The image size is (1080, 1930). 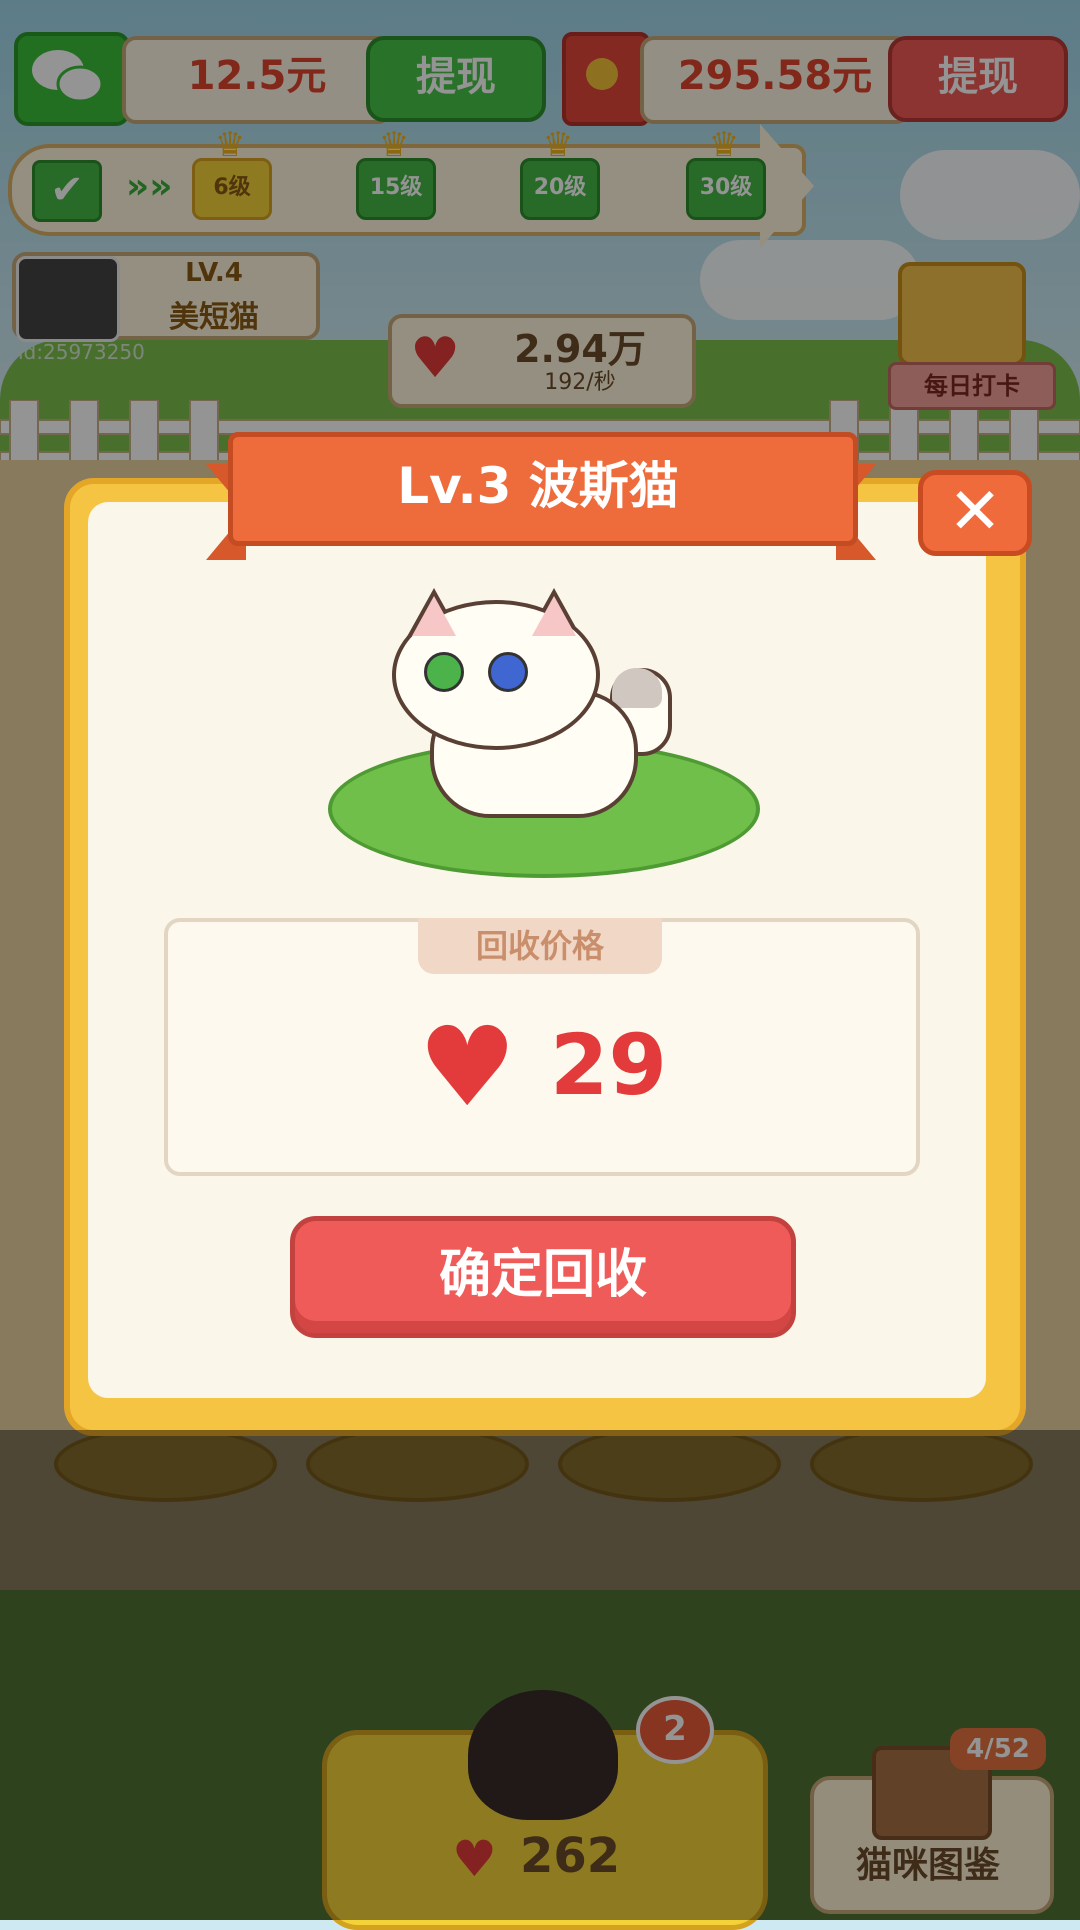 What do you see at coordinates (637, 688) in the screenshot?
I see `cat-tail-tip` at bounding box center [637, 688].